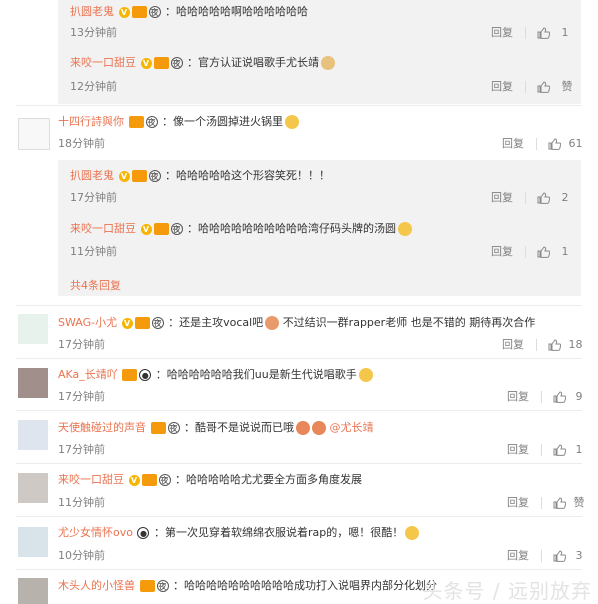  What do you see at coordinates (553, 198) in the screenshot?
I see `like-button: 2` at bounding box center [553, 198].